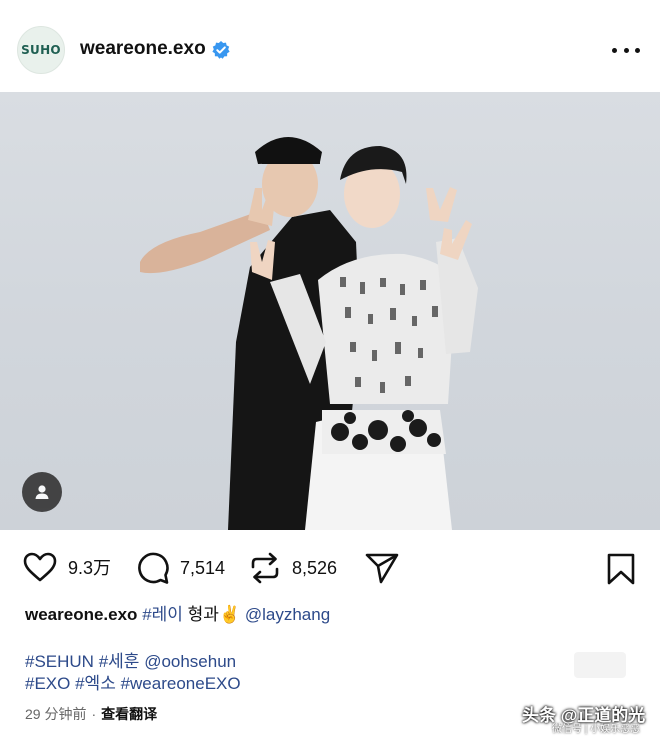 Image resolution: width=660 pixels, height=736 pixels. What do you see at coordinates (66, 567) in the screenshot?
I see `like-action: 9.3万` at bounding box center [66, 567].